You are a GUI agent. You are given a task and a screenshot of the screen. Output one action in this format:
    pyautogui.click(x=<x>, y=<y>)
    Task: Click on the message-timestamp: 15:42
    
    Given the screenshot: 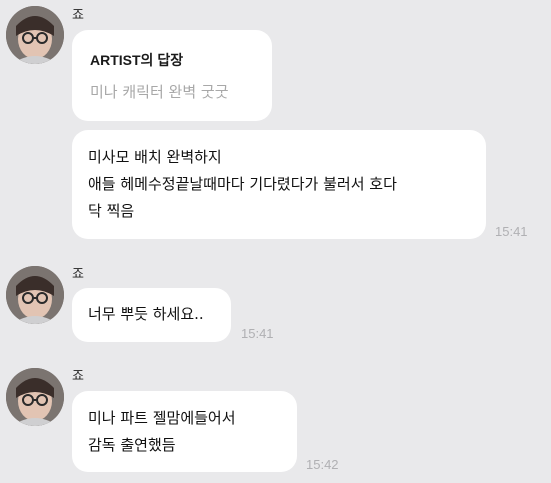 What is the action you would take?
    pyautogui.click(x=322, y=464)
    